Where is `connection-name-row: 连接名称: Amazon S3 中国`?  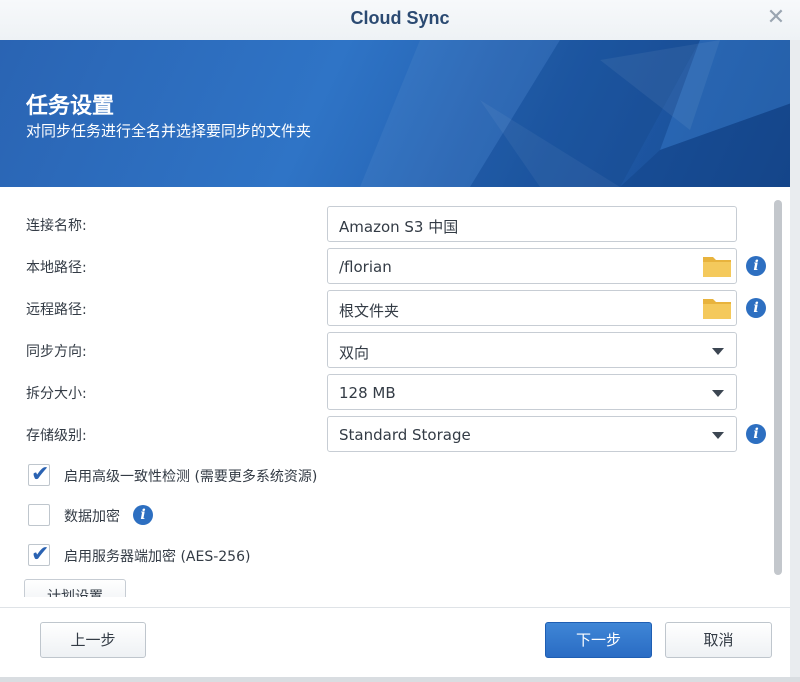
connection-name-row: 连接名称: Amazon S3 中国 is located at coordinates (395, 224).